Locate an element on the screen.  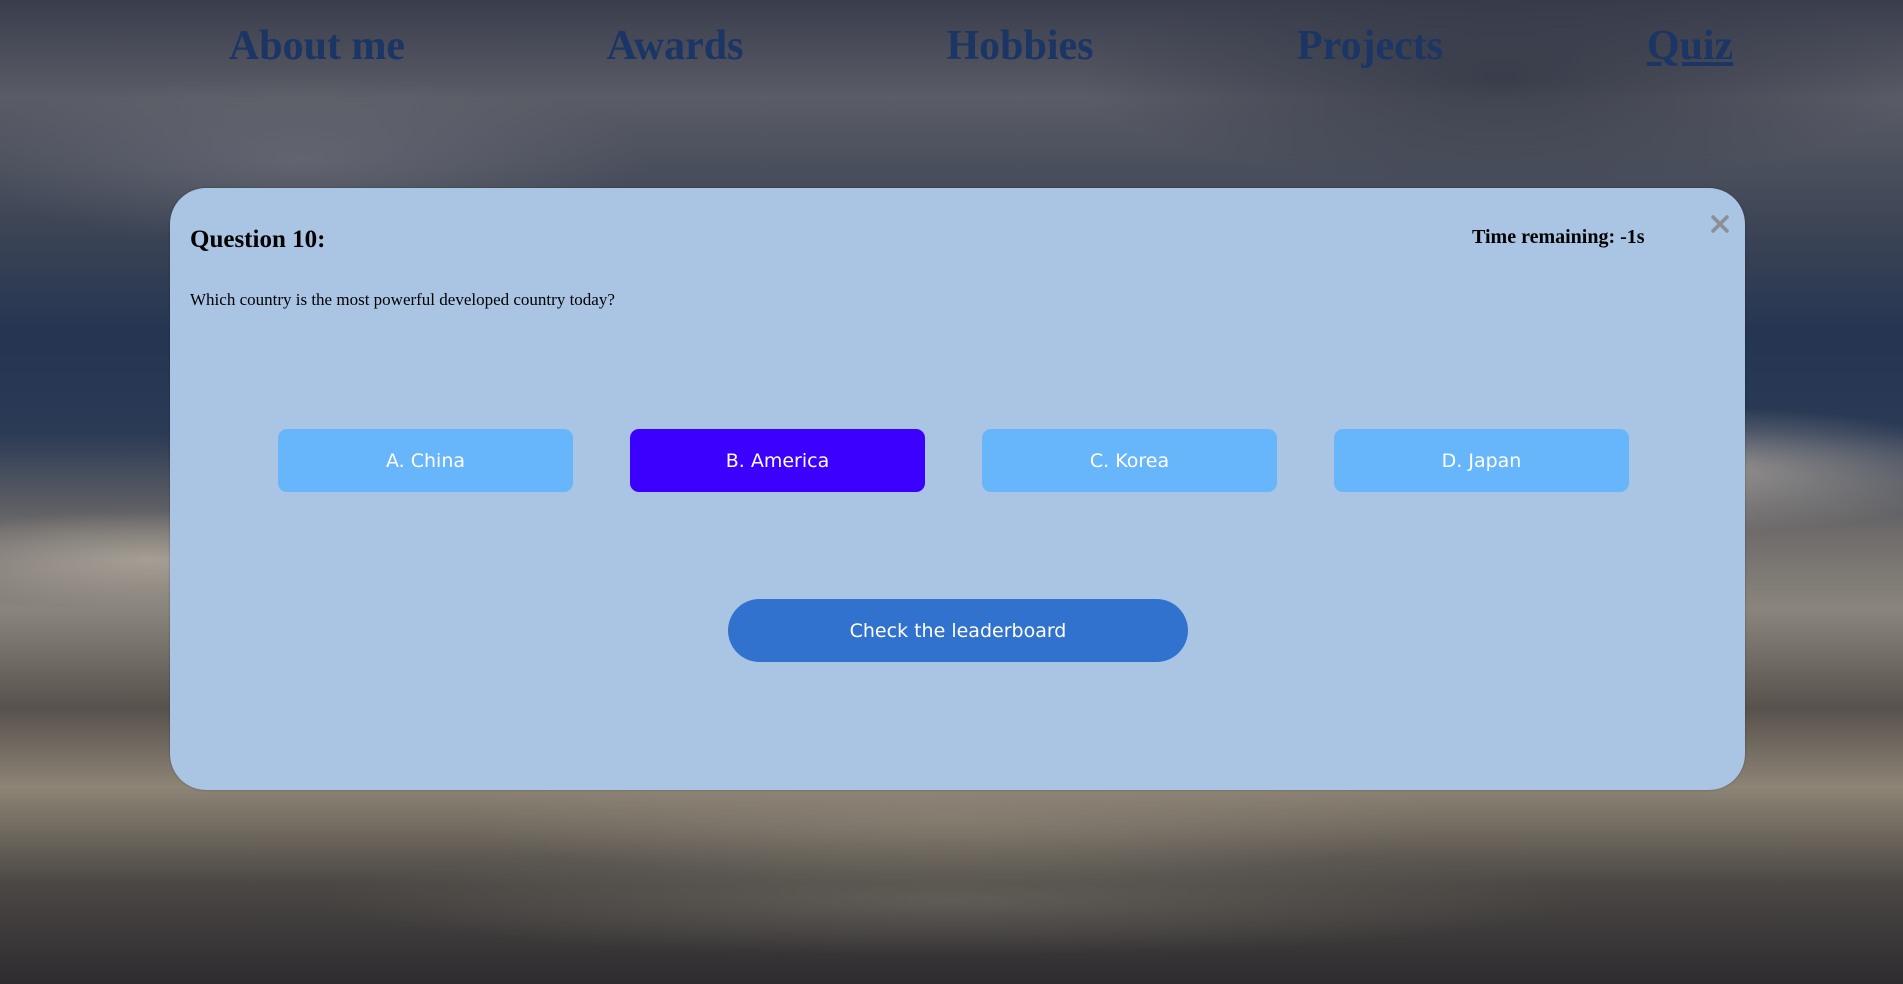
time-remaining: Time remaining: -1s is located at coordinates (1558, 237).